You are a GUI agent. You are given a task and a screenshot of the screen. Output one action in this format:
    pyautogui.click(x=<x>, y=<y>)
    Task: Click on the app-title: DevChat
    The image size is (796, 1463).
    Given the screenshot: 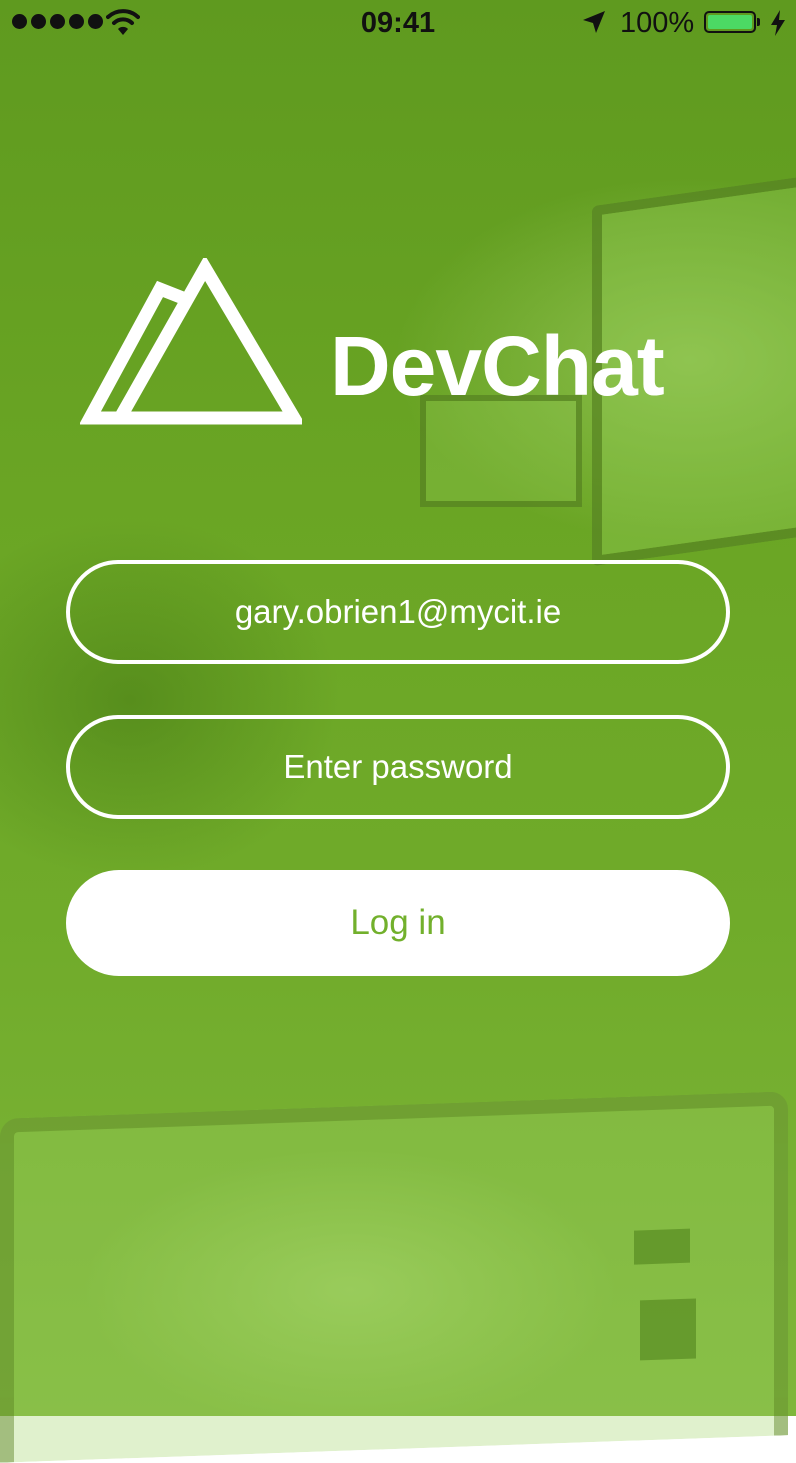 What is the action you would take?
    pyautogui.click(x=497, y=366)
    